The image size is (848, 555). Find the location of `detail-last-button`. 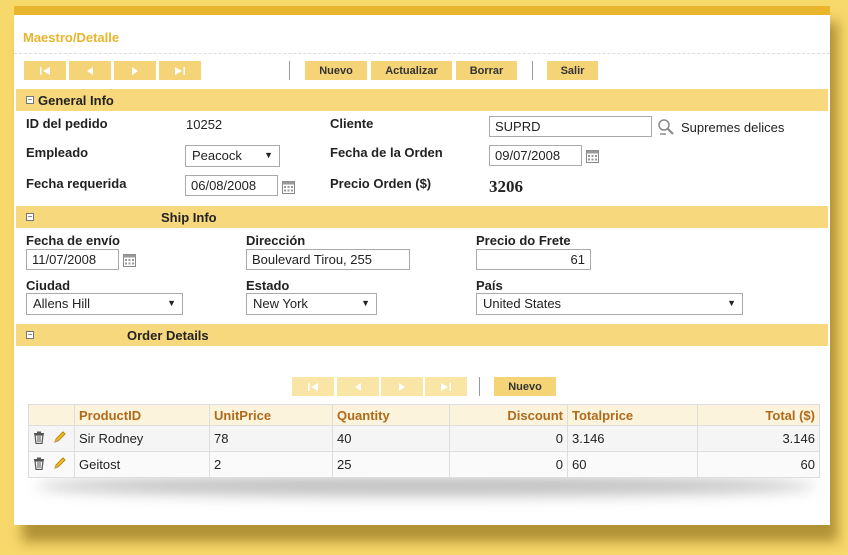

detail-last-button is located at coordinates (446, 386).